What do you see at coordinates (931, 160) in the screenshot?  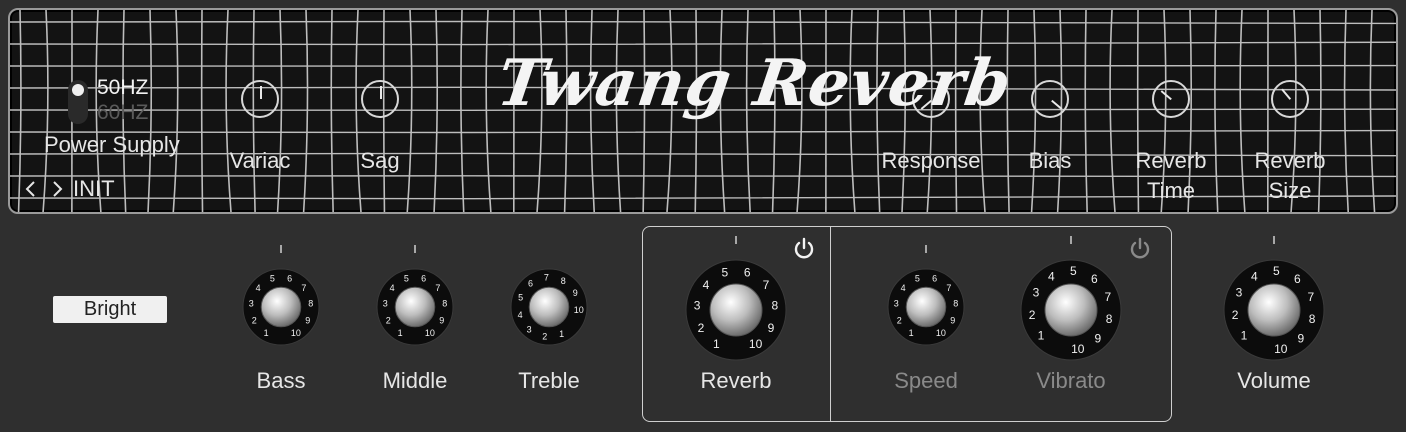 I see `response-label: Response` at bounding box center [931, 160].